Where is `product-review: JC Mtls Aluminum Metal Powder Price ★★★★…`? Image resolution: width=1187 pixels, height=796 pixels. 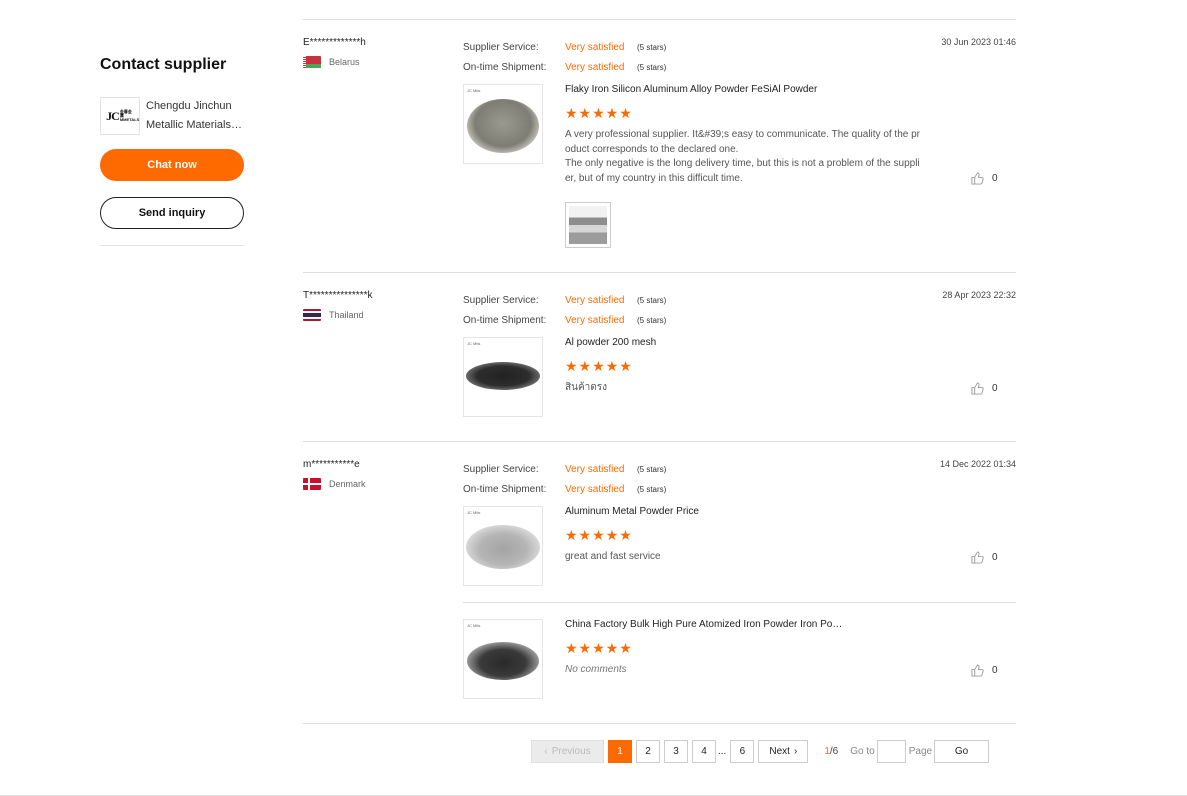
product-review: JC Mtls Aluminum Metal Powder Price ★★★★… is located at coordinates (739, 554).